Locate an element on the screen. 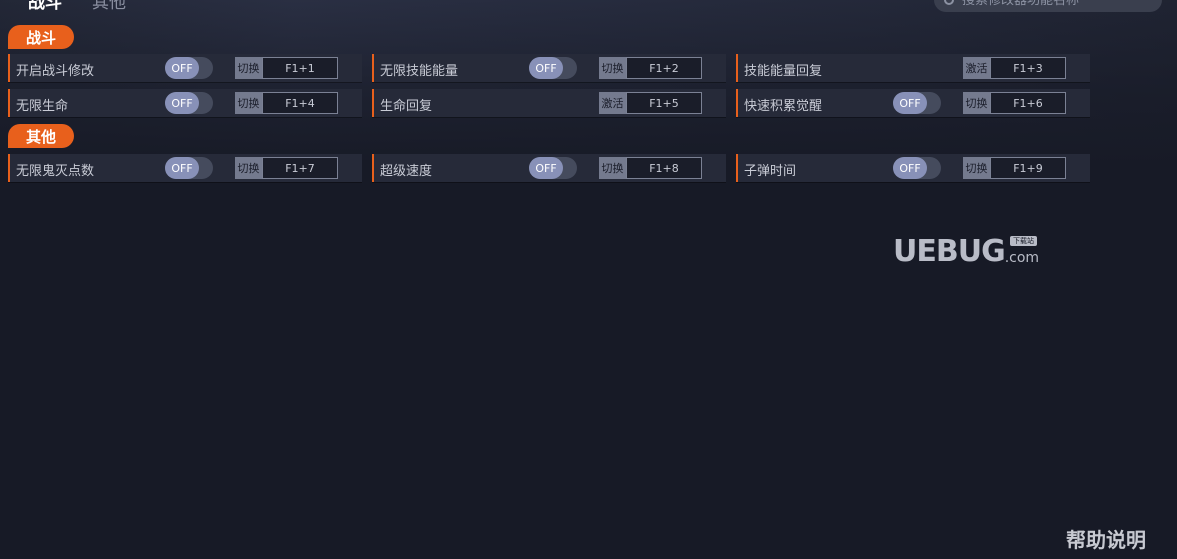 The width and height of the screenshot is (1177, 559). cheat-item: 无限生命 OFF 切换 F1+4 is located at coordinates (185, 103).